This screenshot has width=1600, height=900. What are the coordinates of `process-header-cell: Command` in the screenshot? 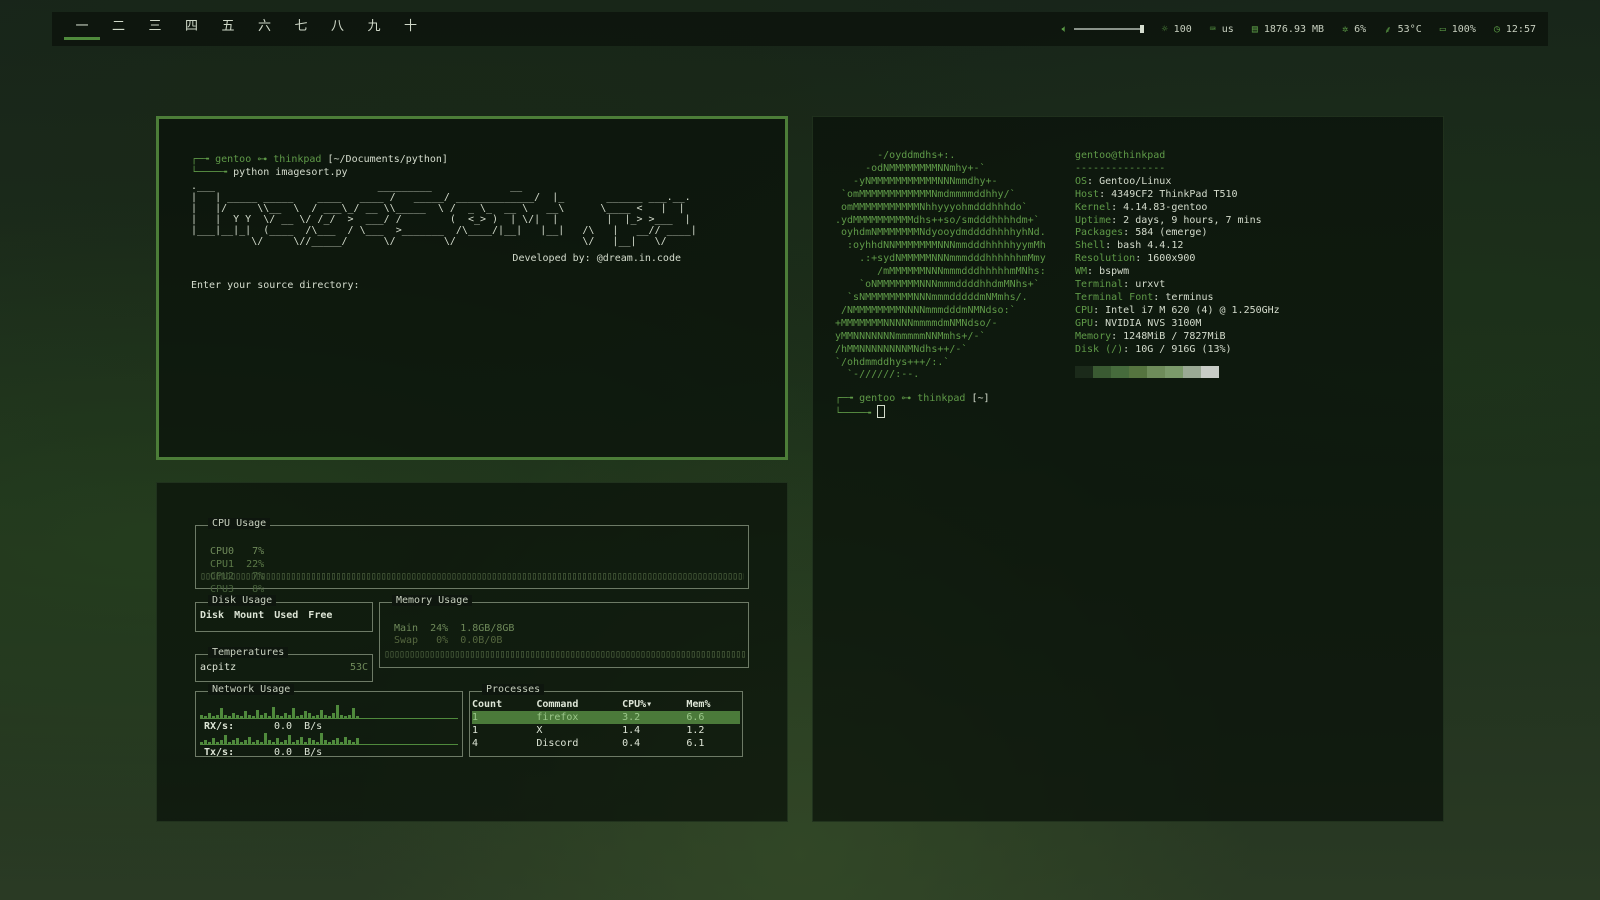 It's located at (579, 704).